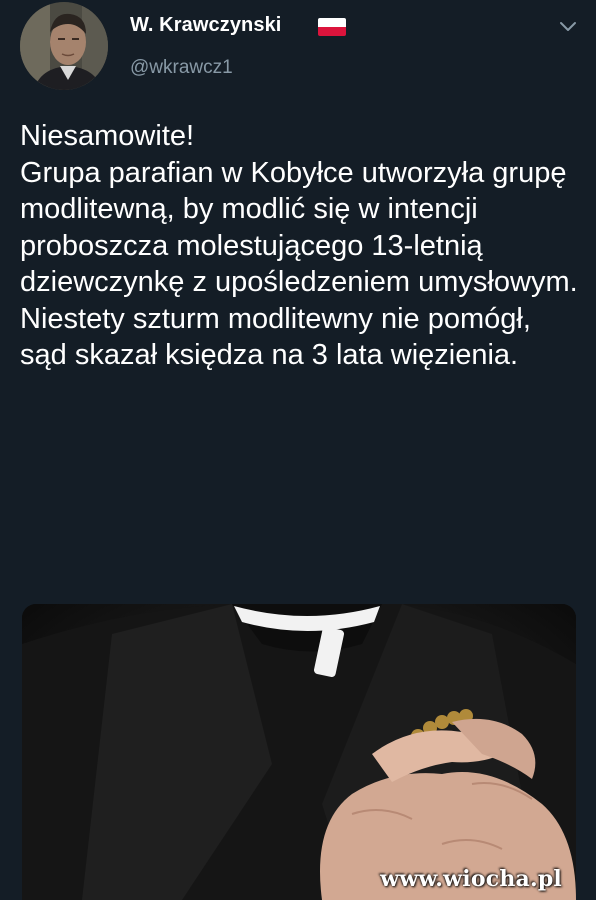 The image size is (596, 900). I want to click on chevron-down-icon, so click(568, 27).